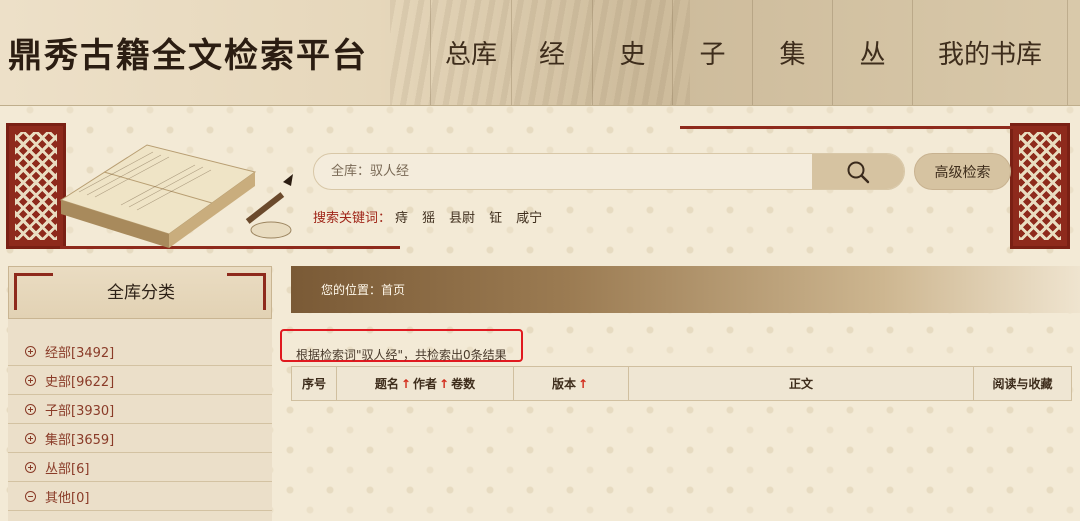 This screenshot has width=1080, height=521. What do you see at coordinates (67, 496) in the screenshot?
I see `category-label: 其他[0]` at bounding box center [67, 496].